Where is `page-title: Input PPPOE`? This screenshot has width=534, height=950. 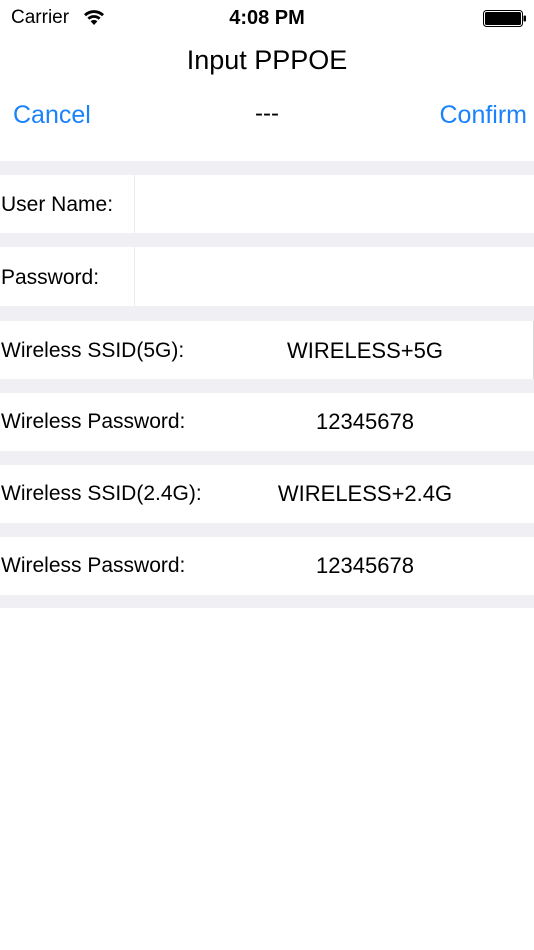 page-title: Input PPPOE is located at coordinates (267, 60).